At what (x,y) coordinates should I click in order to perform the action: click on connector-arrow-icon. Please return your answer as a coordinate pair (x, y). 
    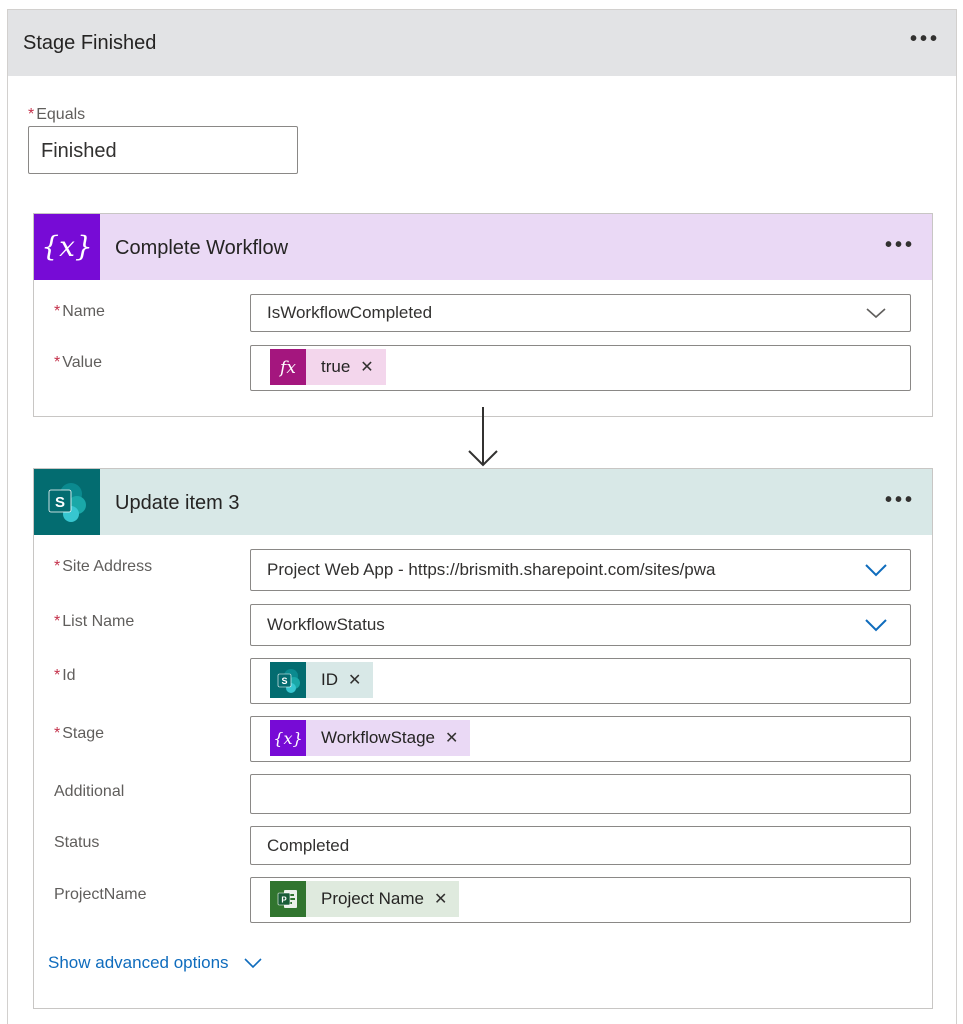
    Looking at the image, I should click on (483, 437).